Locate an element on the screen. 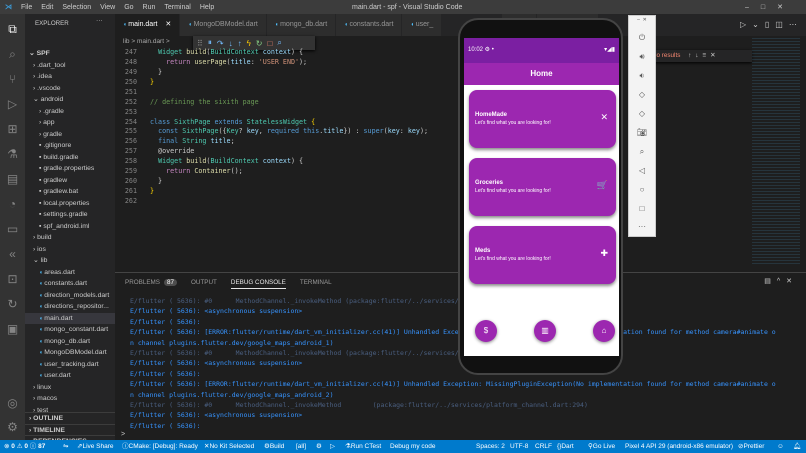 This screenshot has height=453, width=806. target-button: [all] is located at coordinates (301, 446).